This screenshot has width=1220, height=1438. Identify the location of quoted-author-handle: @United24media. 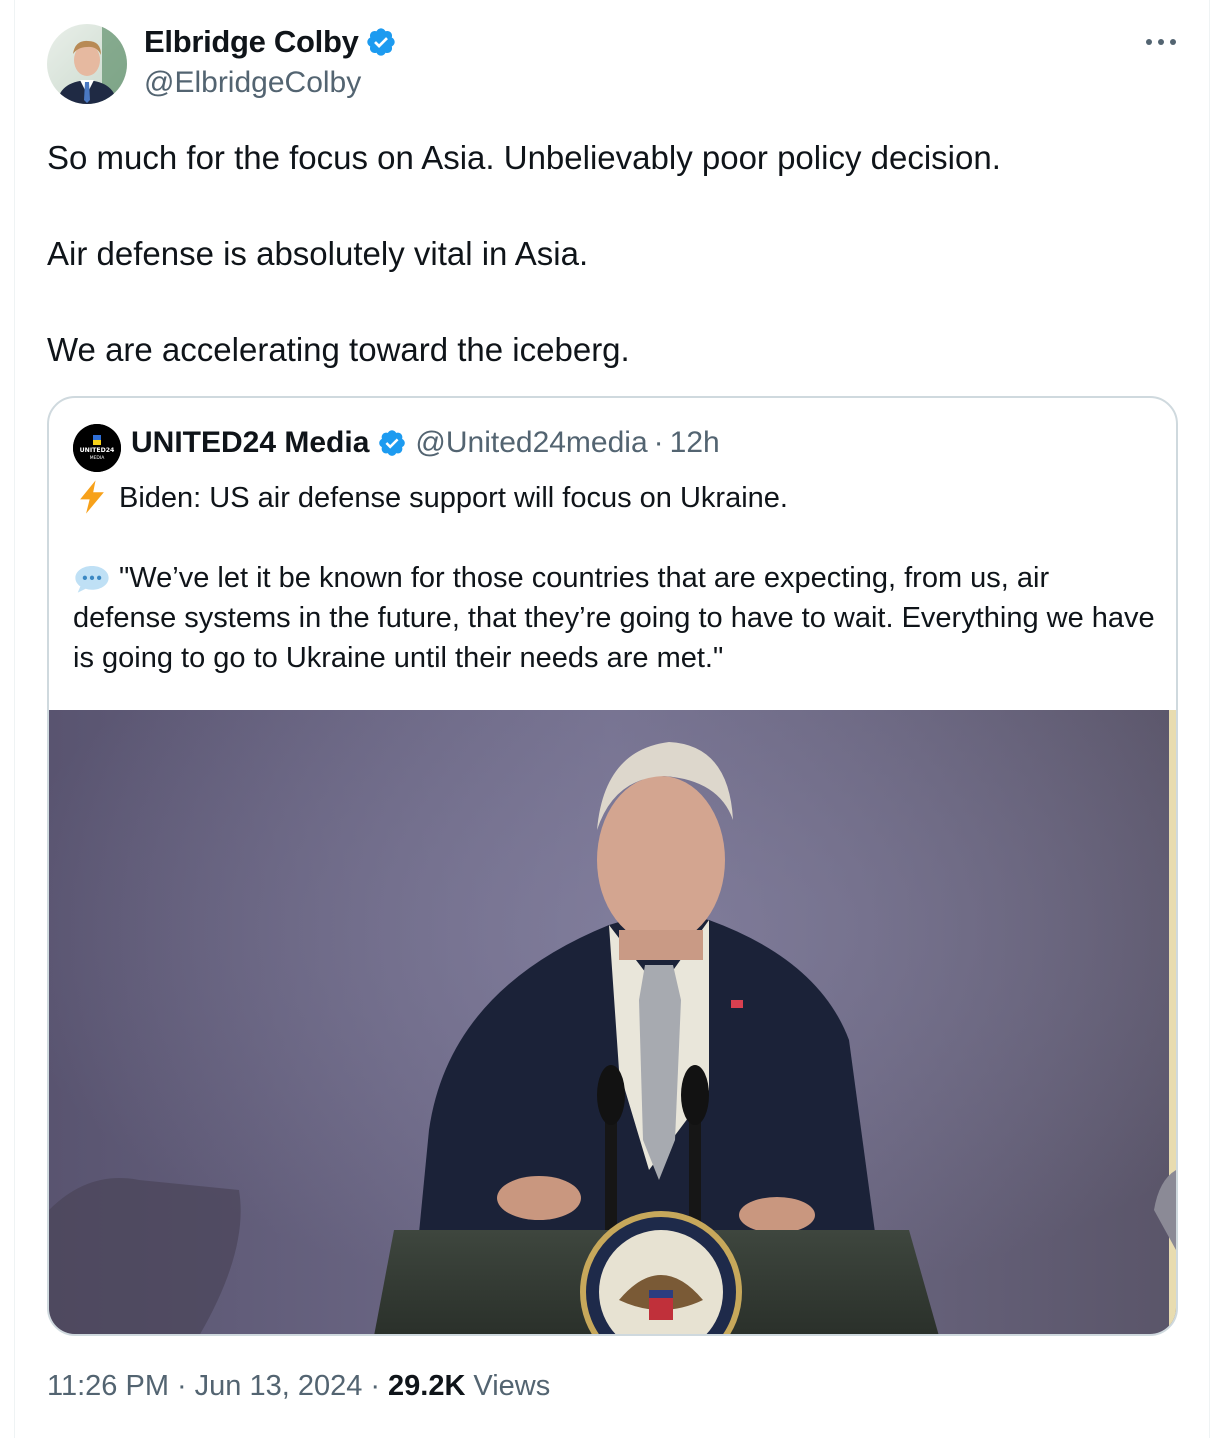
(531, 443).